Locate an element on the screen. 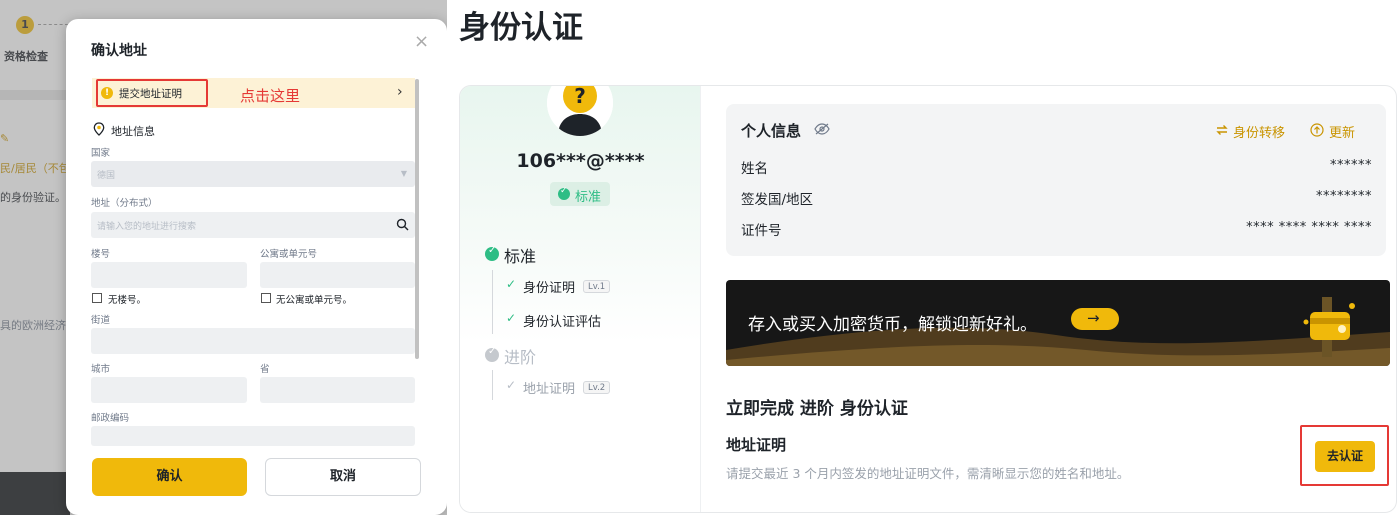 The width and height of the screenshot is (1397, 515). submit-proof-link: 提交地址证明 is located at coordinates (150, 93).